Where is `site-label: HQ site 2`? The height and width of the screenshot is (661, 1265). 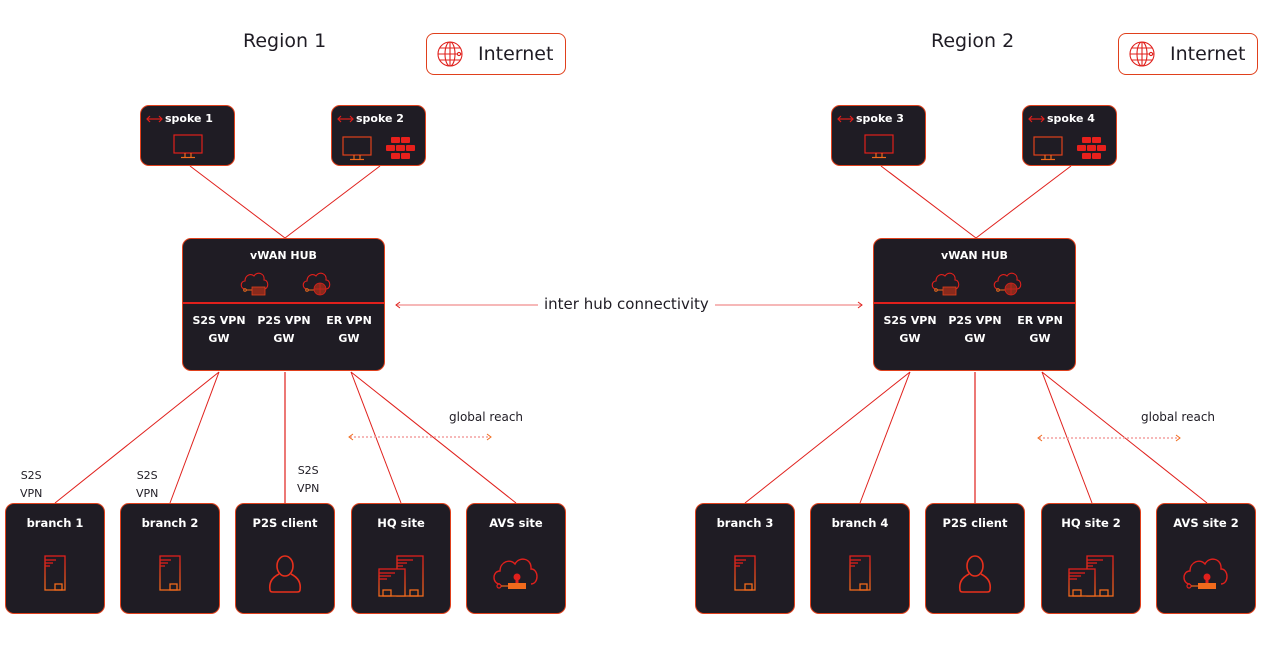 site-label: HQ site 2 is located at coordinates (1091, 523).